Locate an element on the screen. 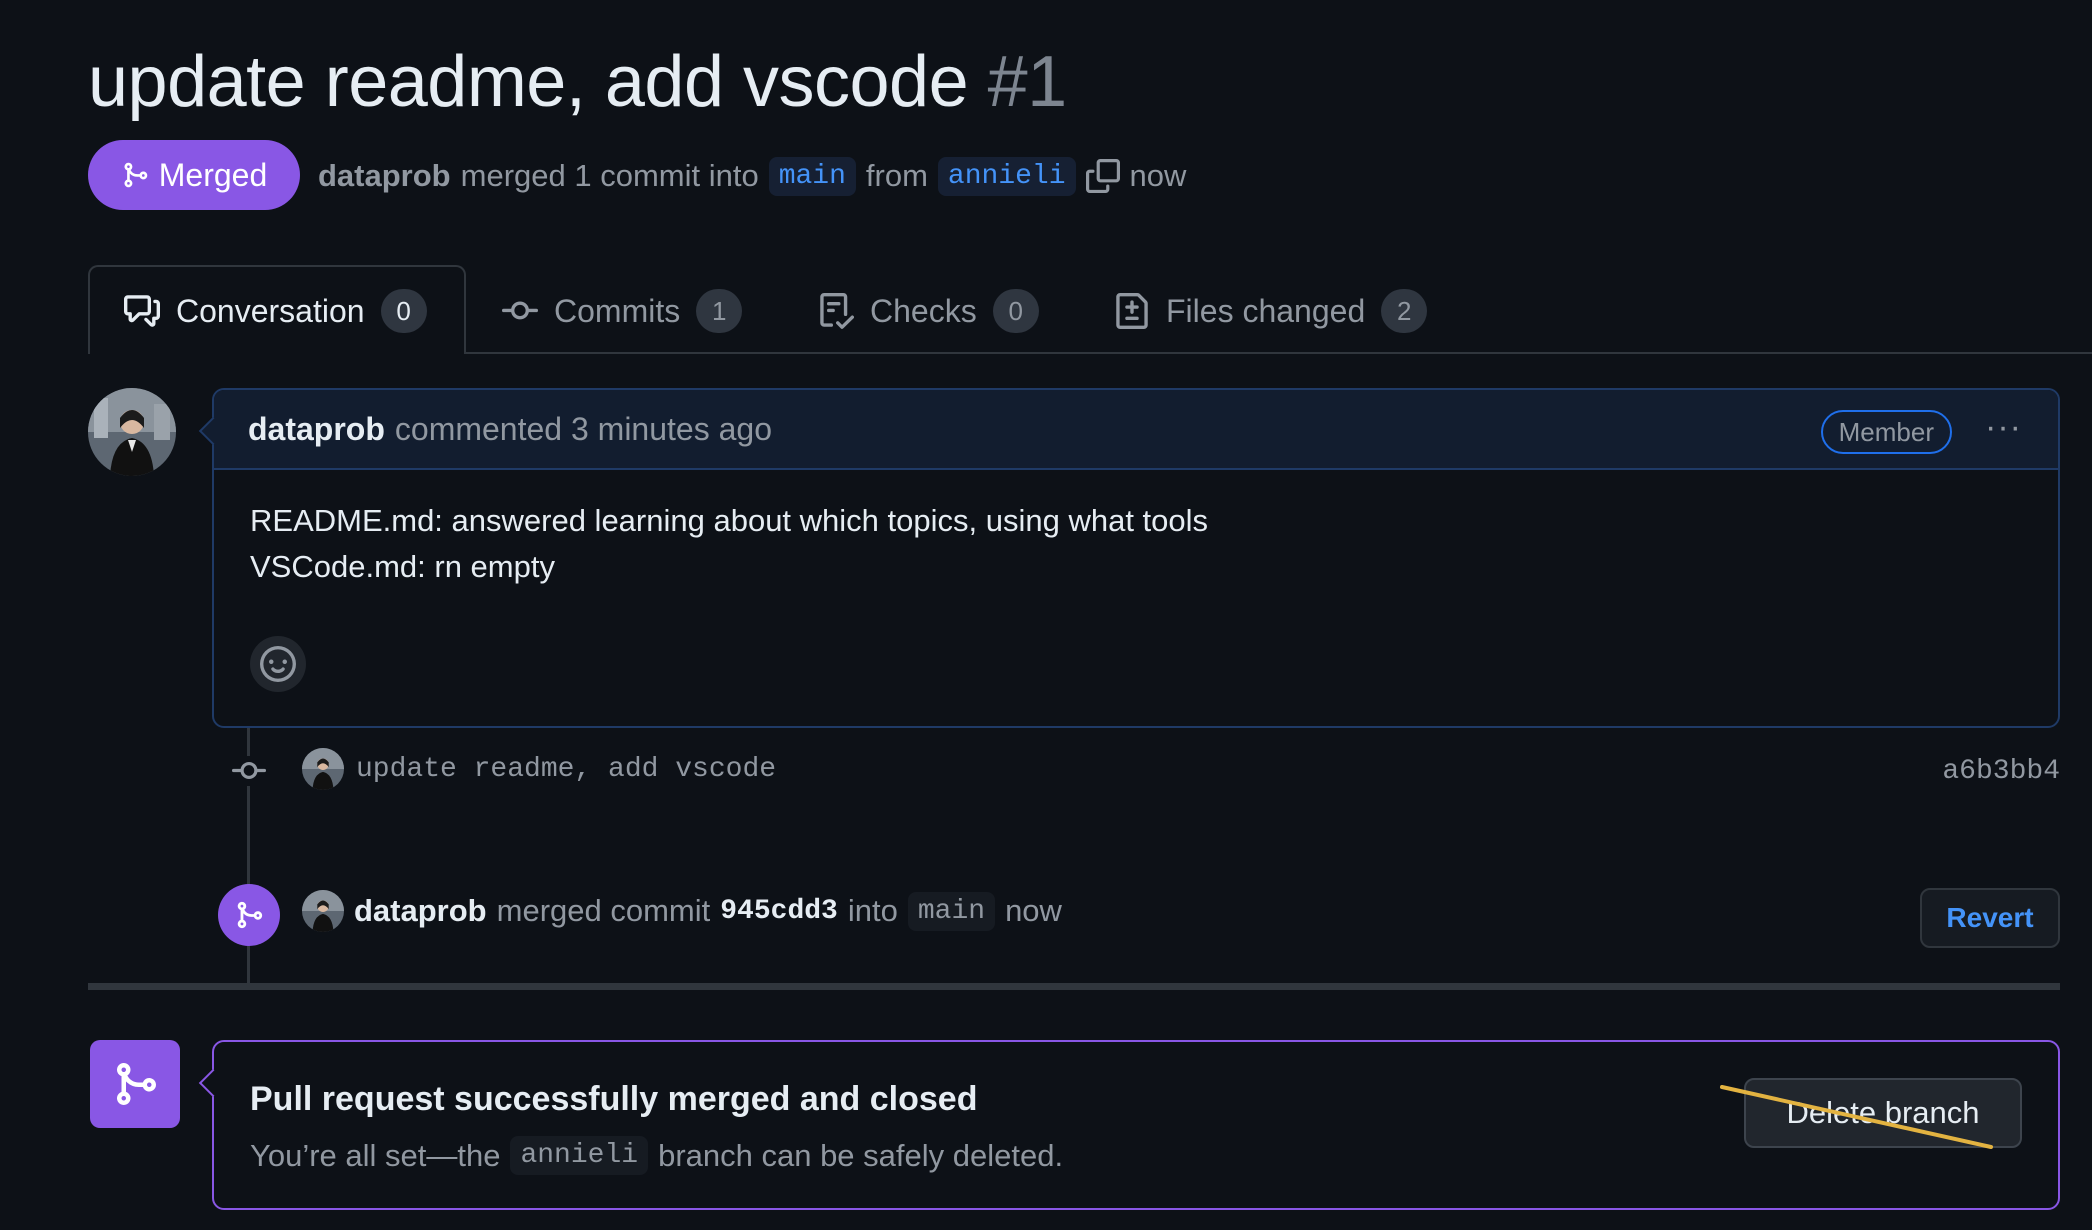 Image resolution: width=2092 pixels, height=1230 pixels. merge-status-desc-after: branch can be safely deleted. is located at coordinates (861, 1155).